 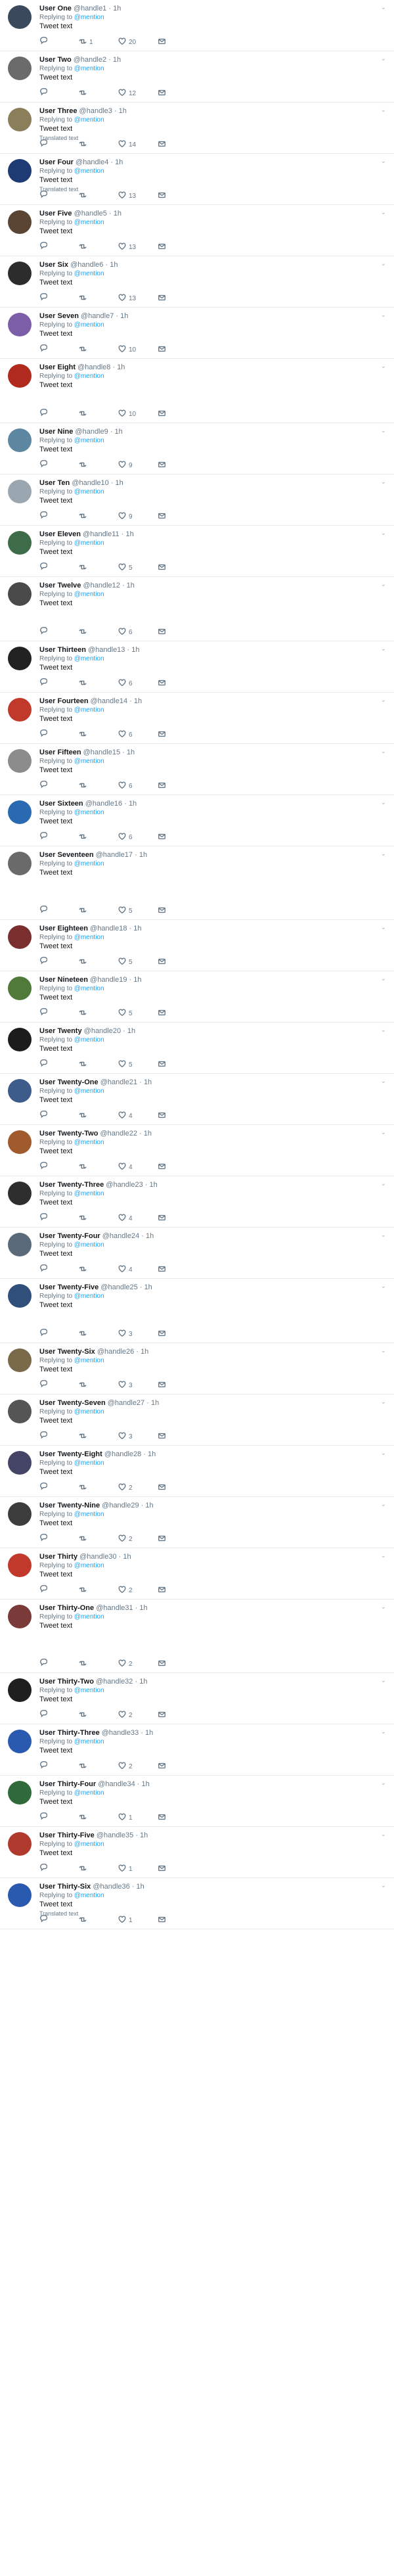 I want to click on author-name: User Twenty-Three, so click(x=71, y=1185).